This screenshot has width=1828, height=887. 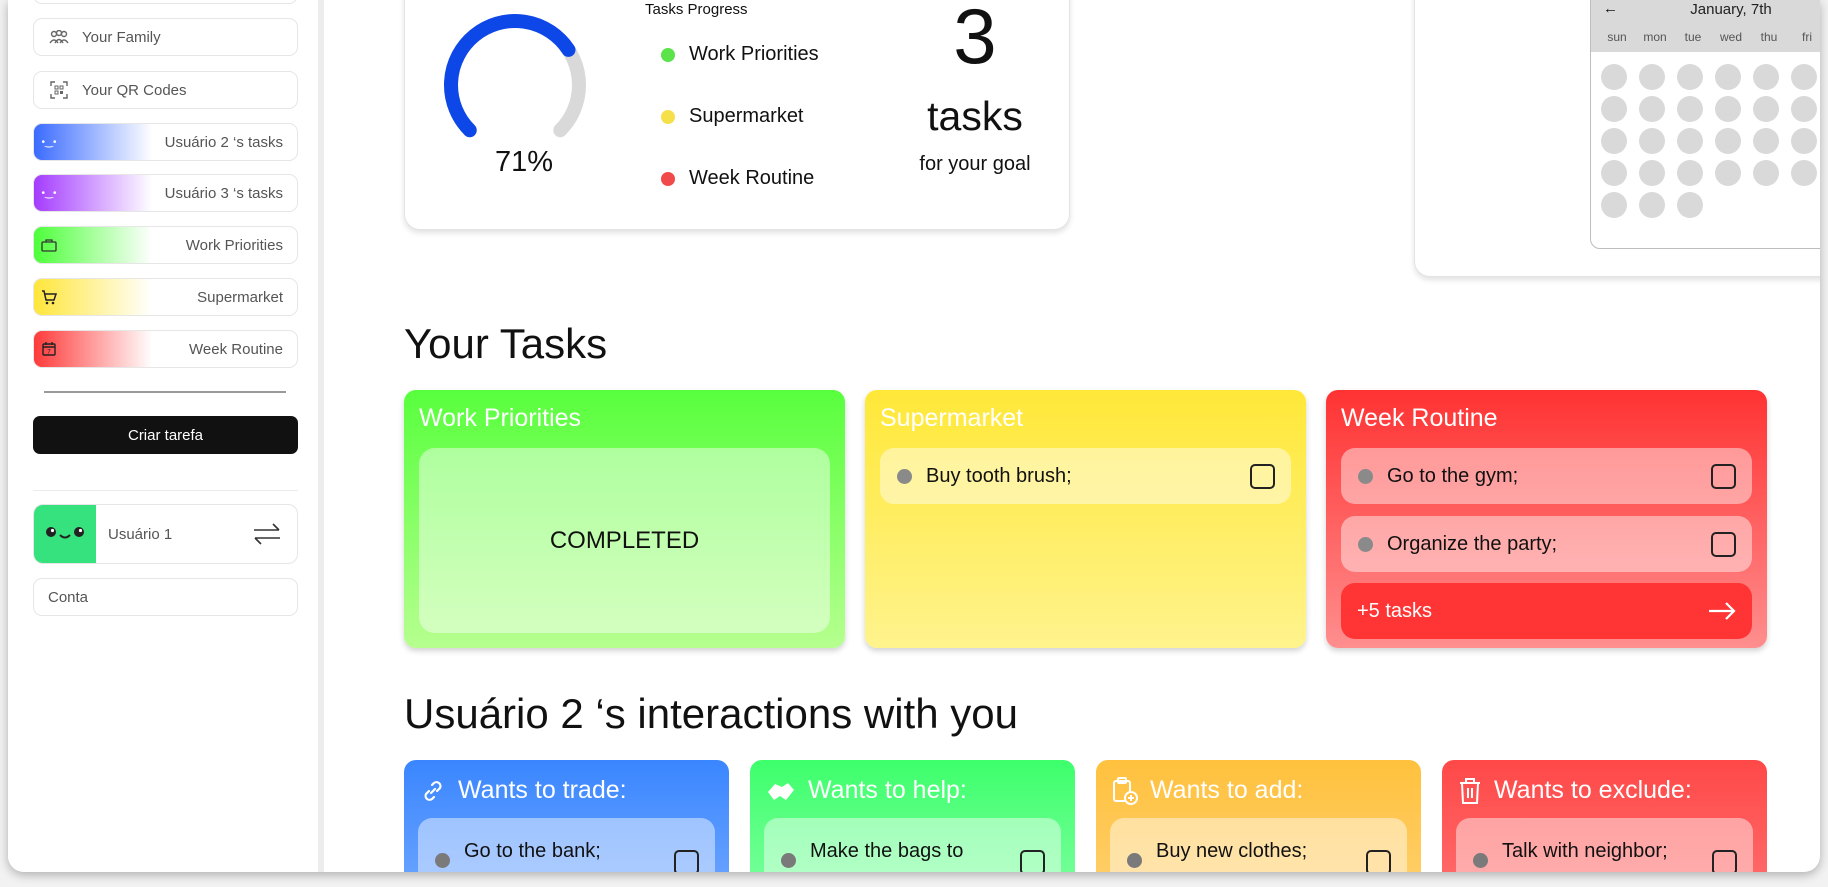 I want to click on interaction-item: Make the bags to, so click(x=912, y=845).